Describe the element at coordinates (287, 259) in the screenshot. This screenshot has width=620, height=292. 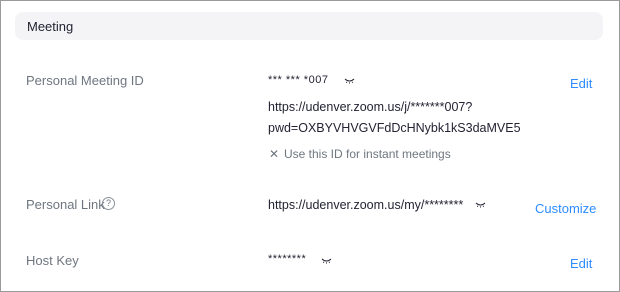
I see `host-key-value: ********` at that location.